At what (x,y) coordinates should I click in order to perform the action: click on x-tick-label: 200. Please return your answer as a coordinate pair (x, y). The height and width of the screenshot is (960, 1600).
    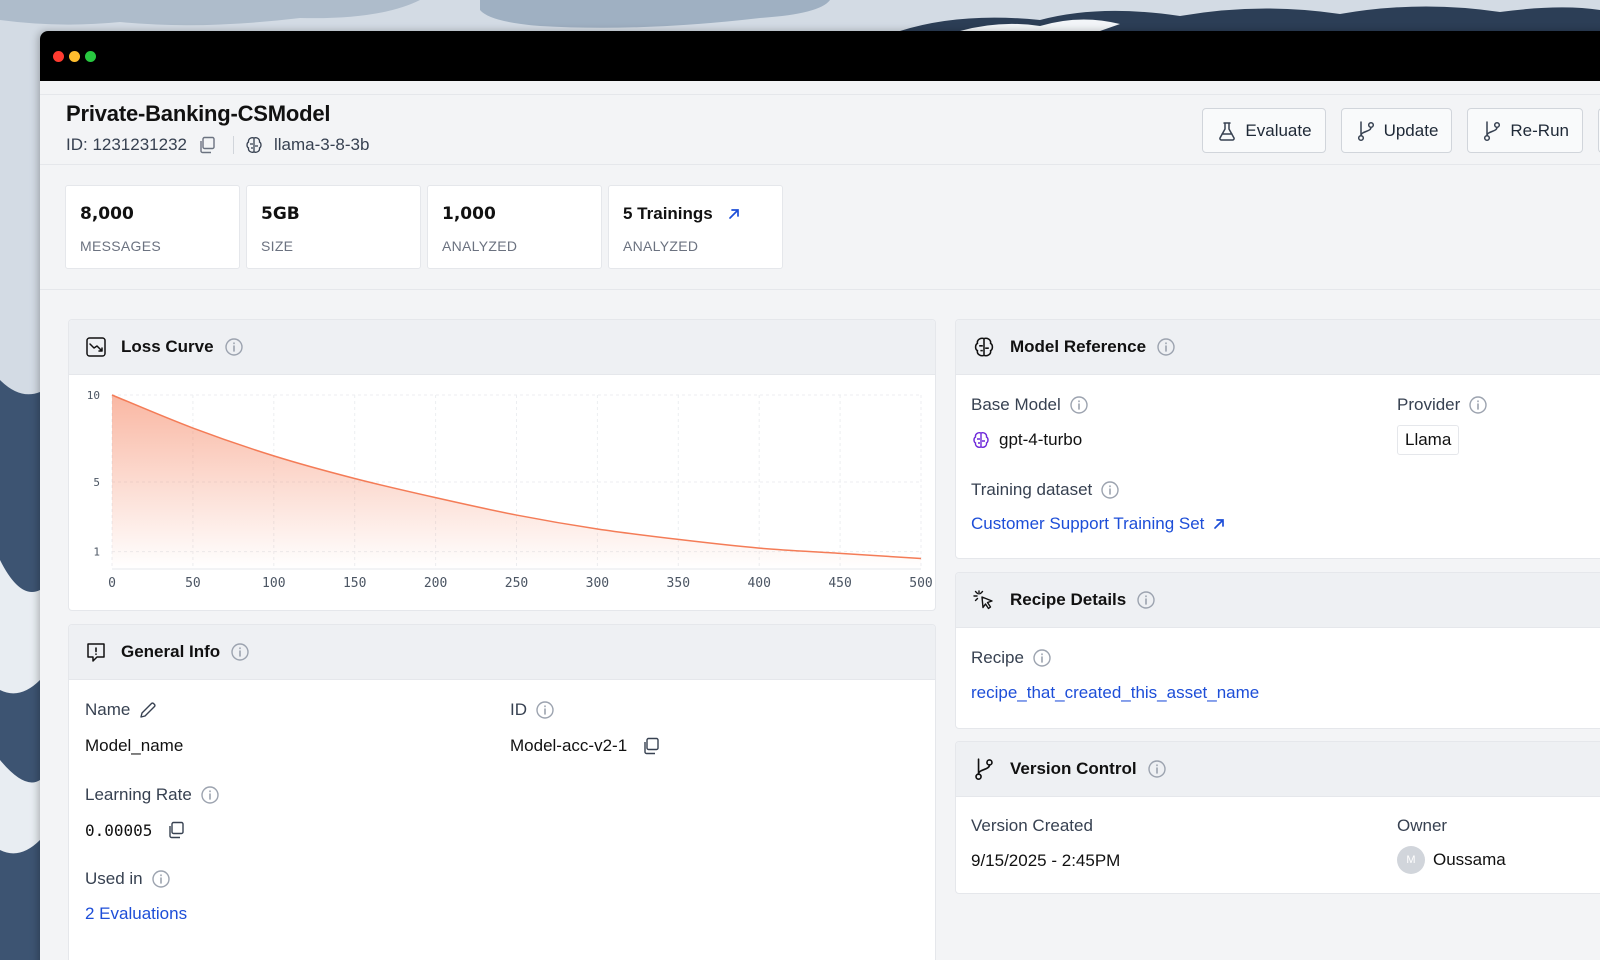
    Looking at the image, I should click on (435, 583).